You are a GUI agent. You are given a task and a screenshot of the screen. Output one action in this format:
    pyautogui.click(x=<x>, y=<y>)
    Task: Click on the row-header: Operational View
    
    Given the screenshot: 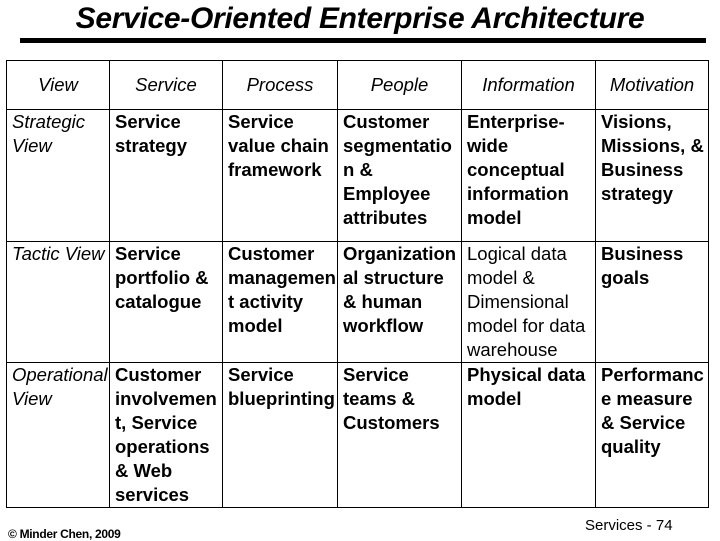 What is the action you would take?
    pyautogui.click(x=58, y=435)
    